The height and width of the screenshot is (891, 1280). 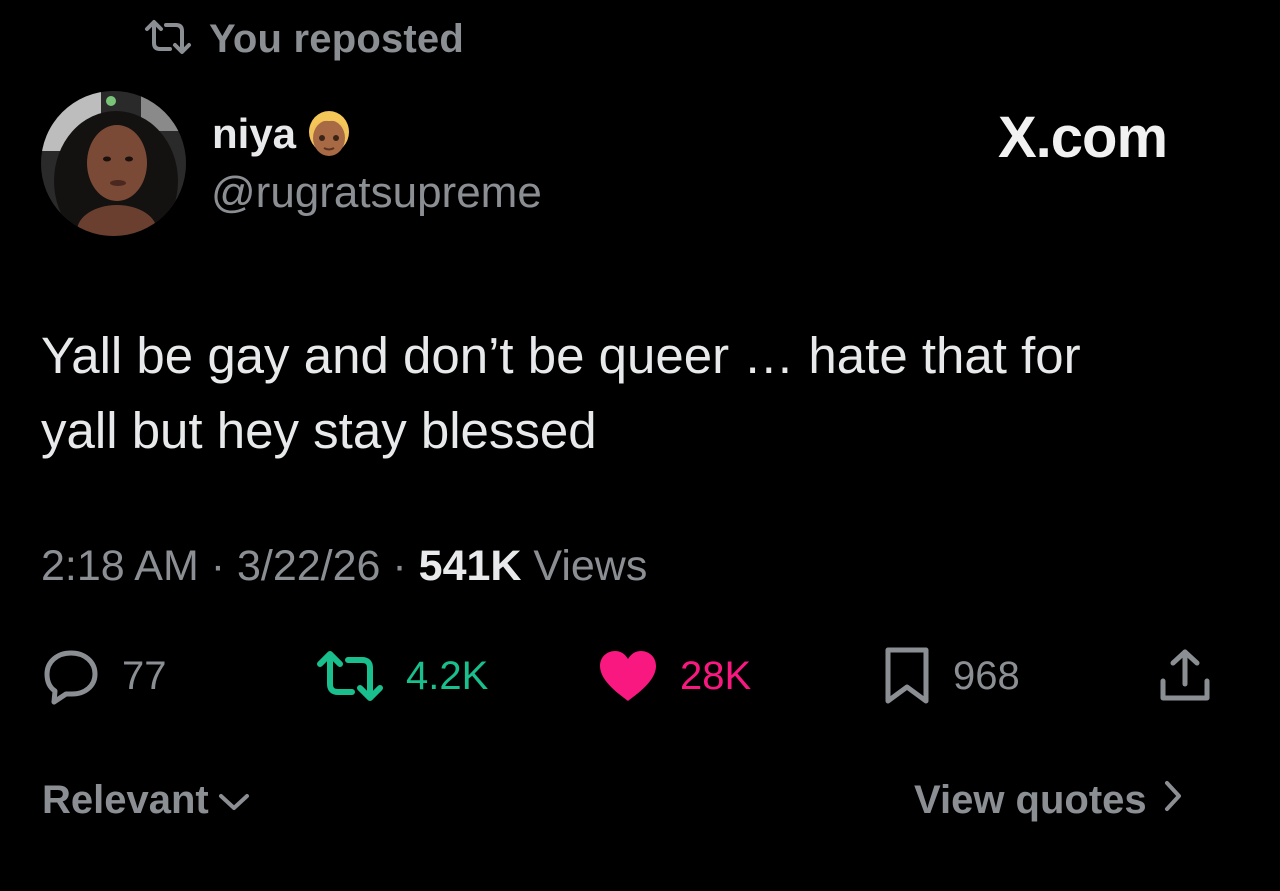 I want to click on view-quotes-link: View quotes, so click(x=1048, y=800).